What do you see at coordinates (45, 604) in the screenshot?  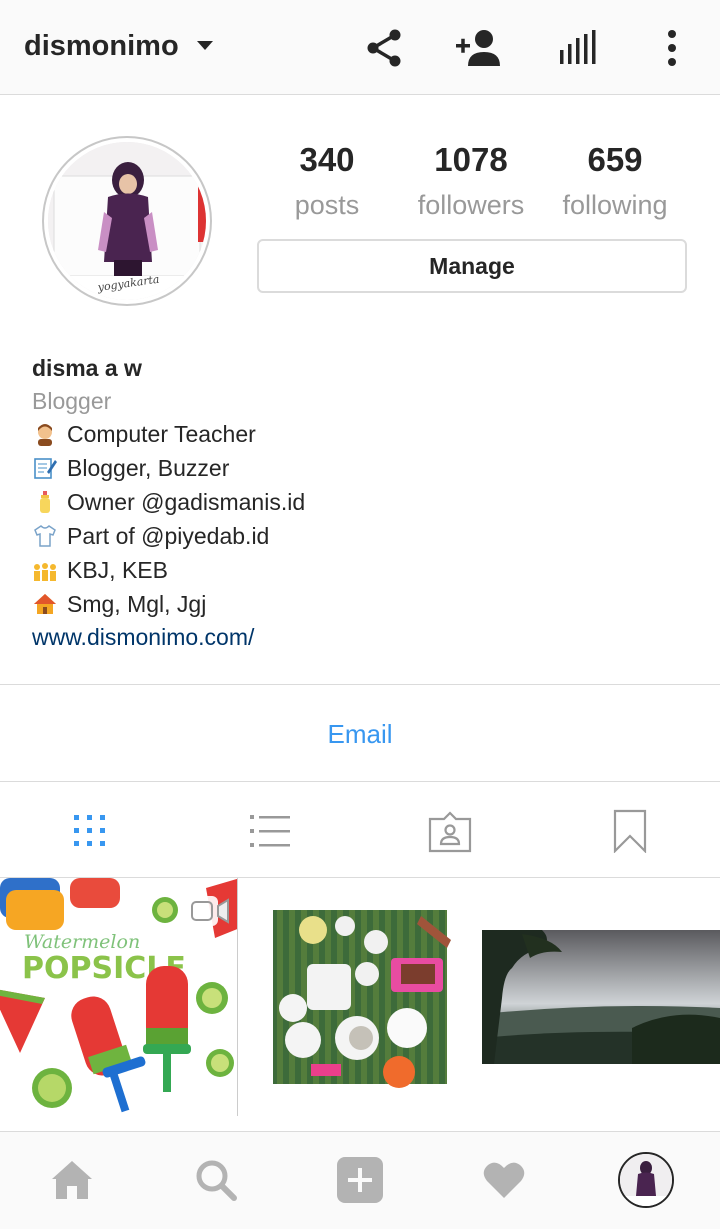 I see `house-emoji-icon` at bounding box center [45, 604].